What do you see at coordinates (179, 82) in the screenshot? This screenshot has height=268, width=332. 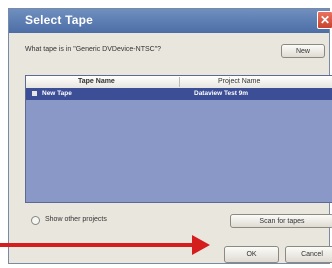 I see `column-divider` at bounding box center [179, 82].